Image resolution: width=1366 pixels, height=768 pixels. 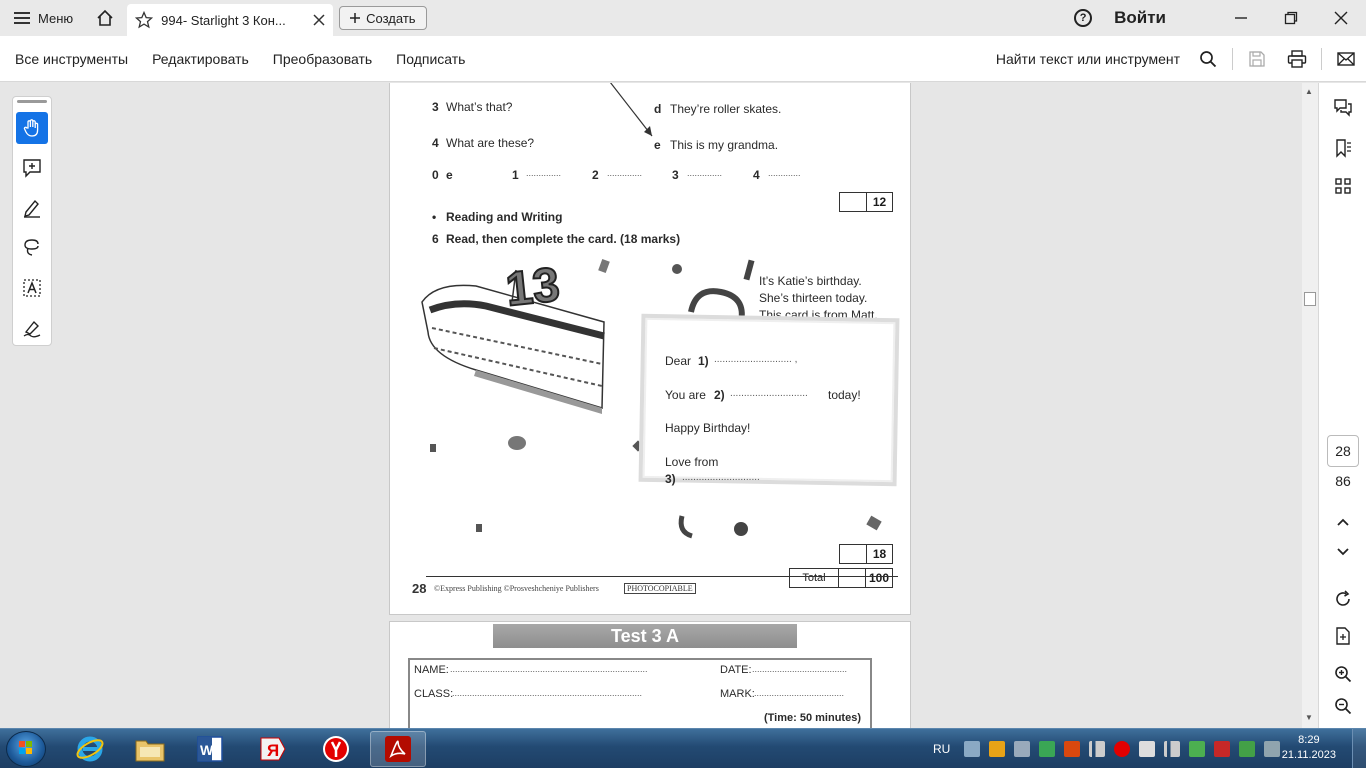 What do you see at coordinates (1291, 18) in the screenshot?
I see `restore-button` at bounding box center [1291, 18].